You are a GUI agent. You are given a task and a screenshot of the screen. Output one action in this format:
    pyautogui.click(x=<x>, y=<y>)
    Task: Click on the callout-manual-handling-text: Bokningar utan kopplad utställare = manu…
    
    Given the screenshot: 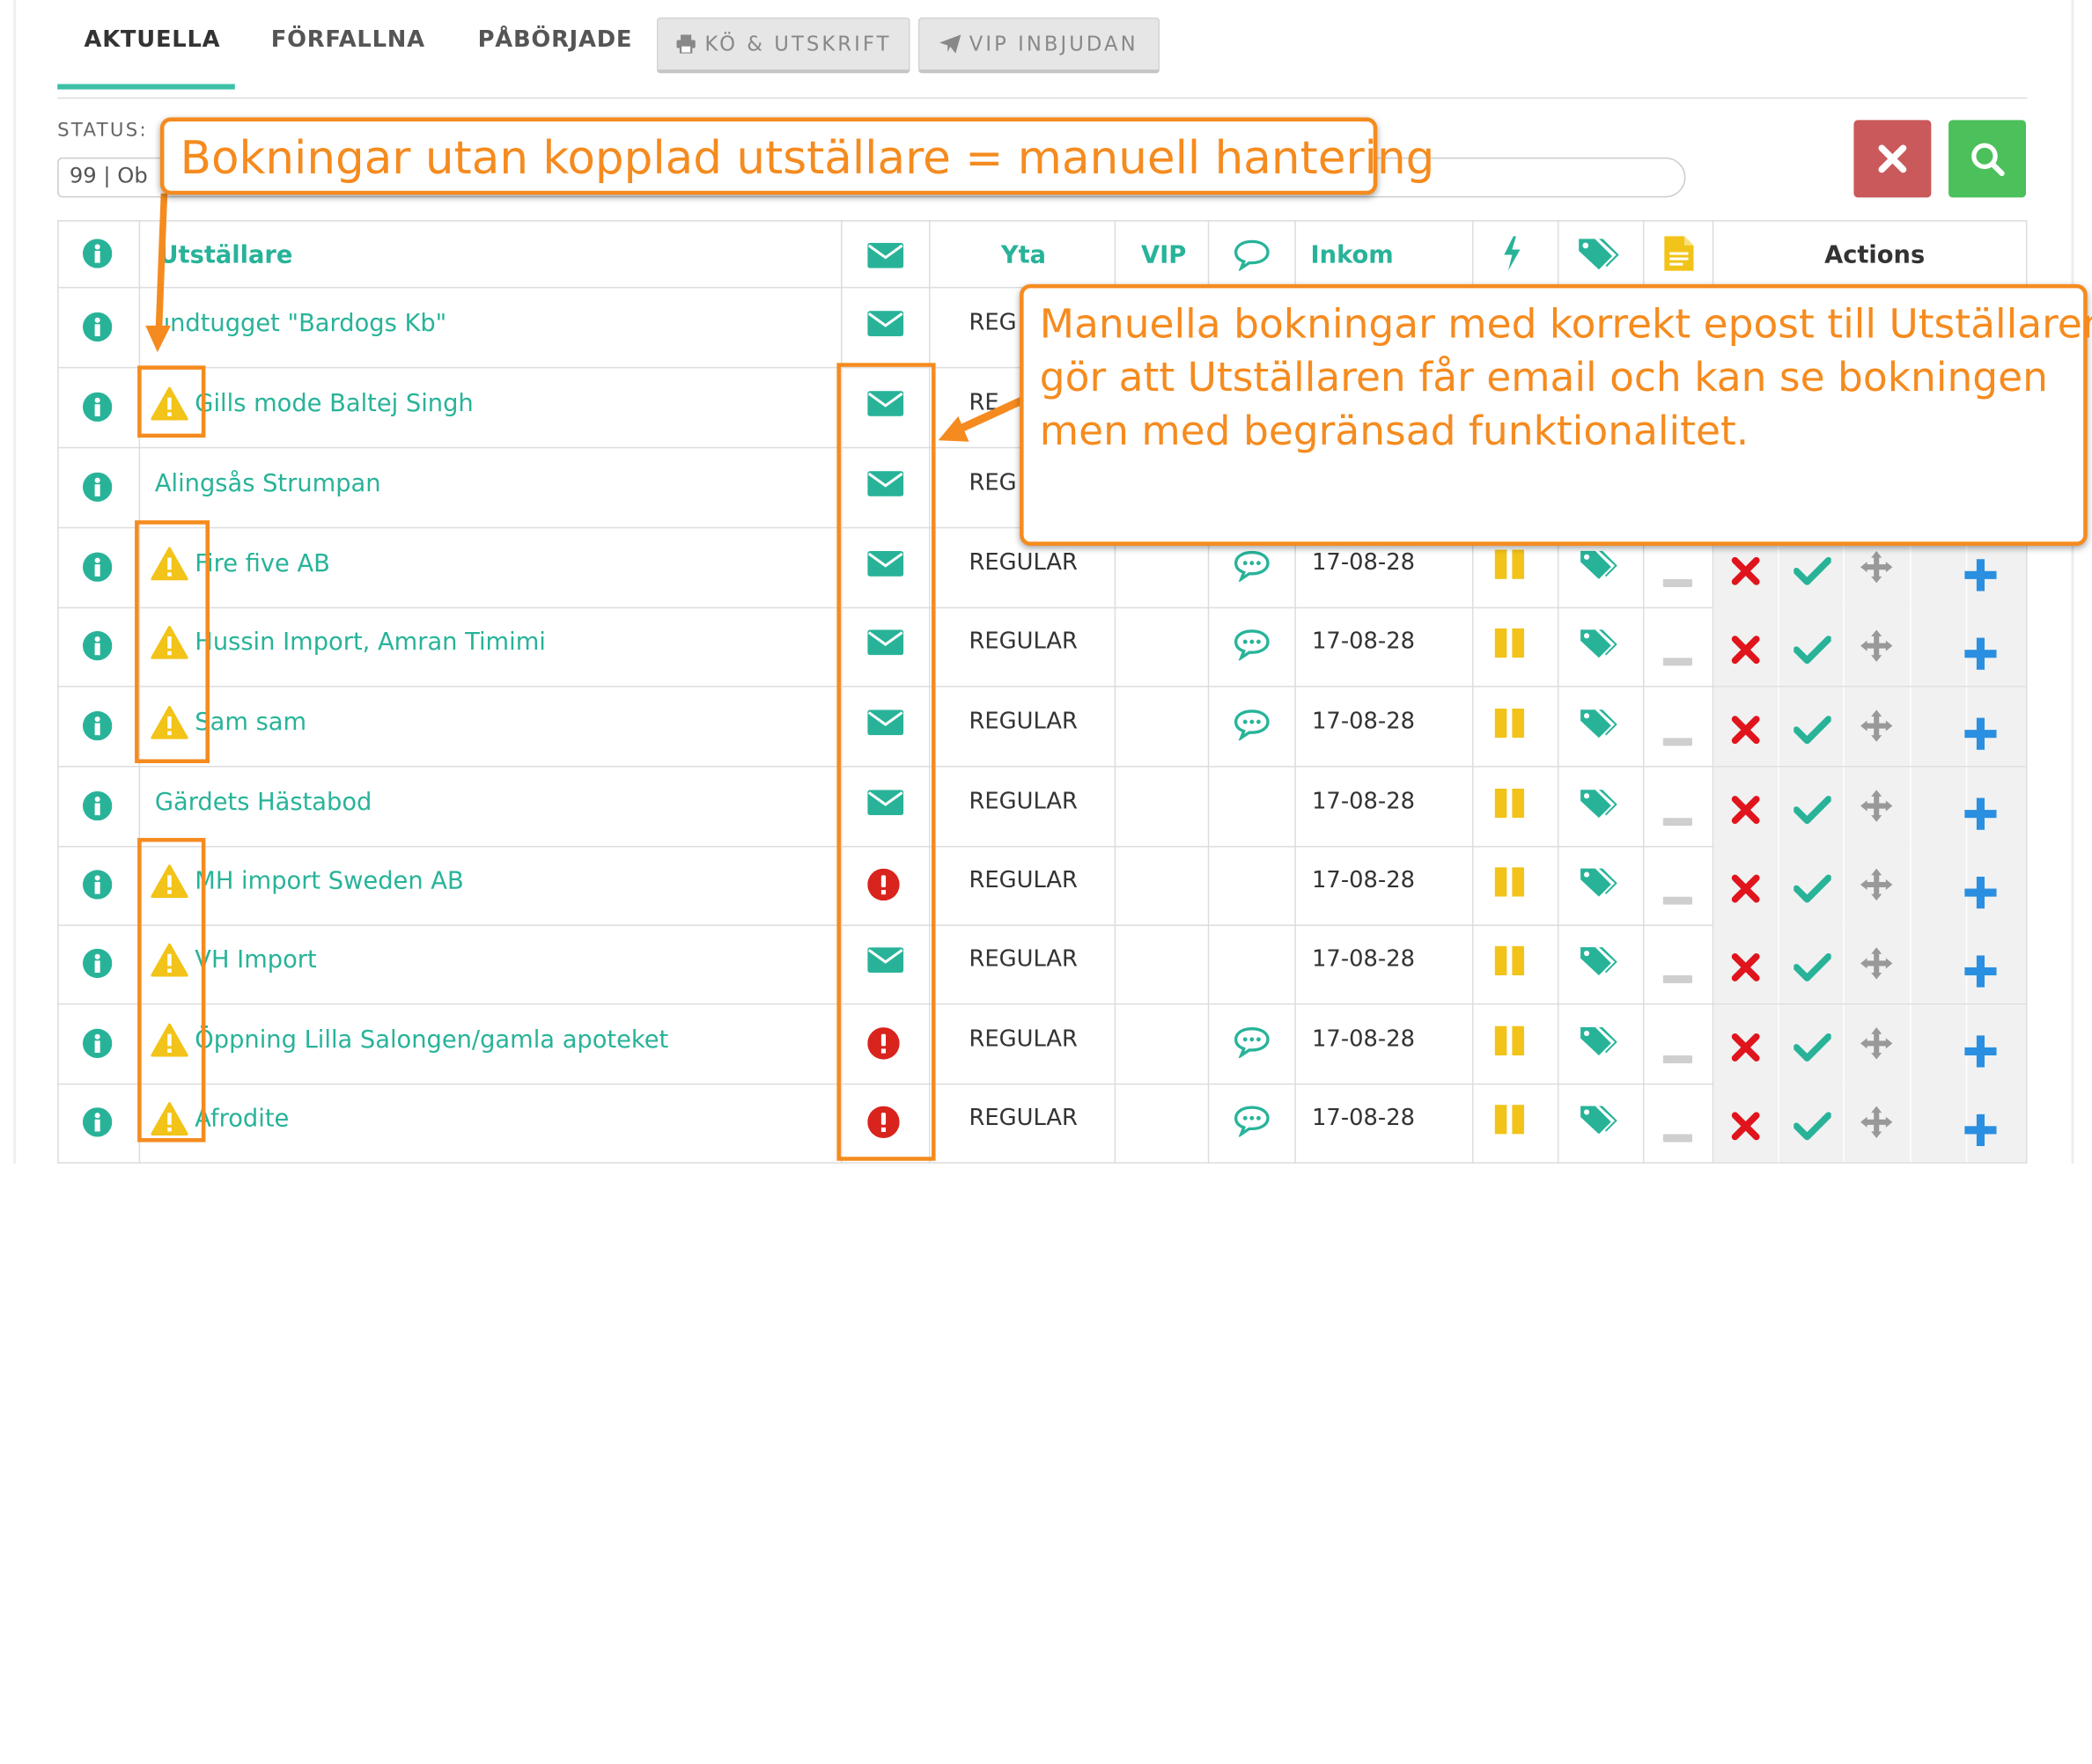 What is the action you would take?
    pyautogui.click(x=807, y=159)
    